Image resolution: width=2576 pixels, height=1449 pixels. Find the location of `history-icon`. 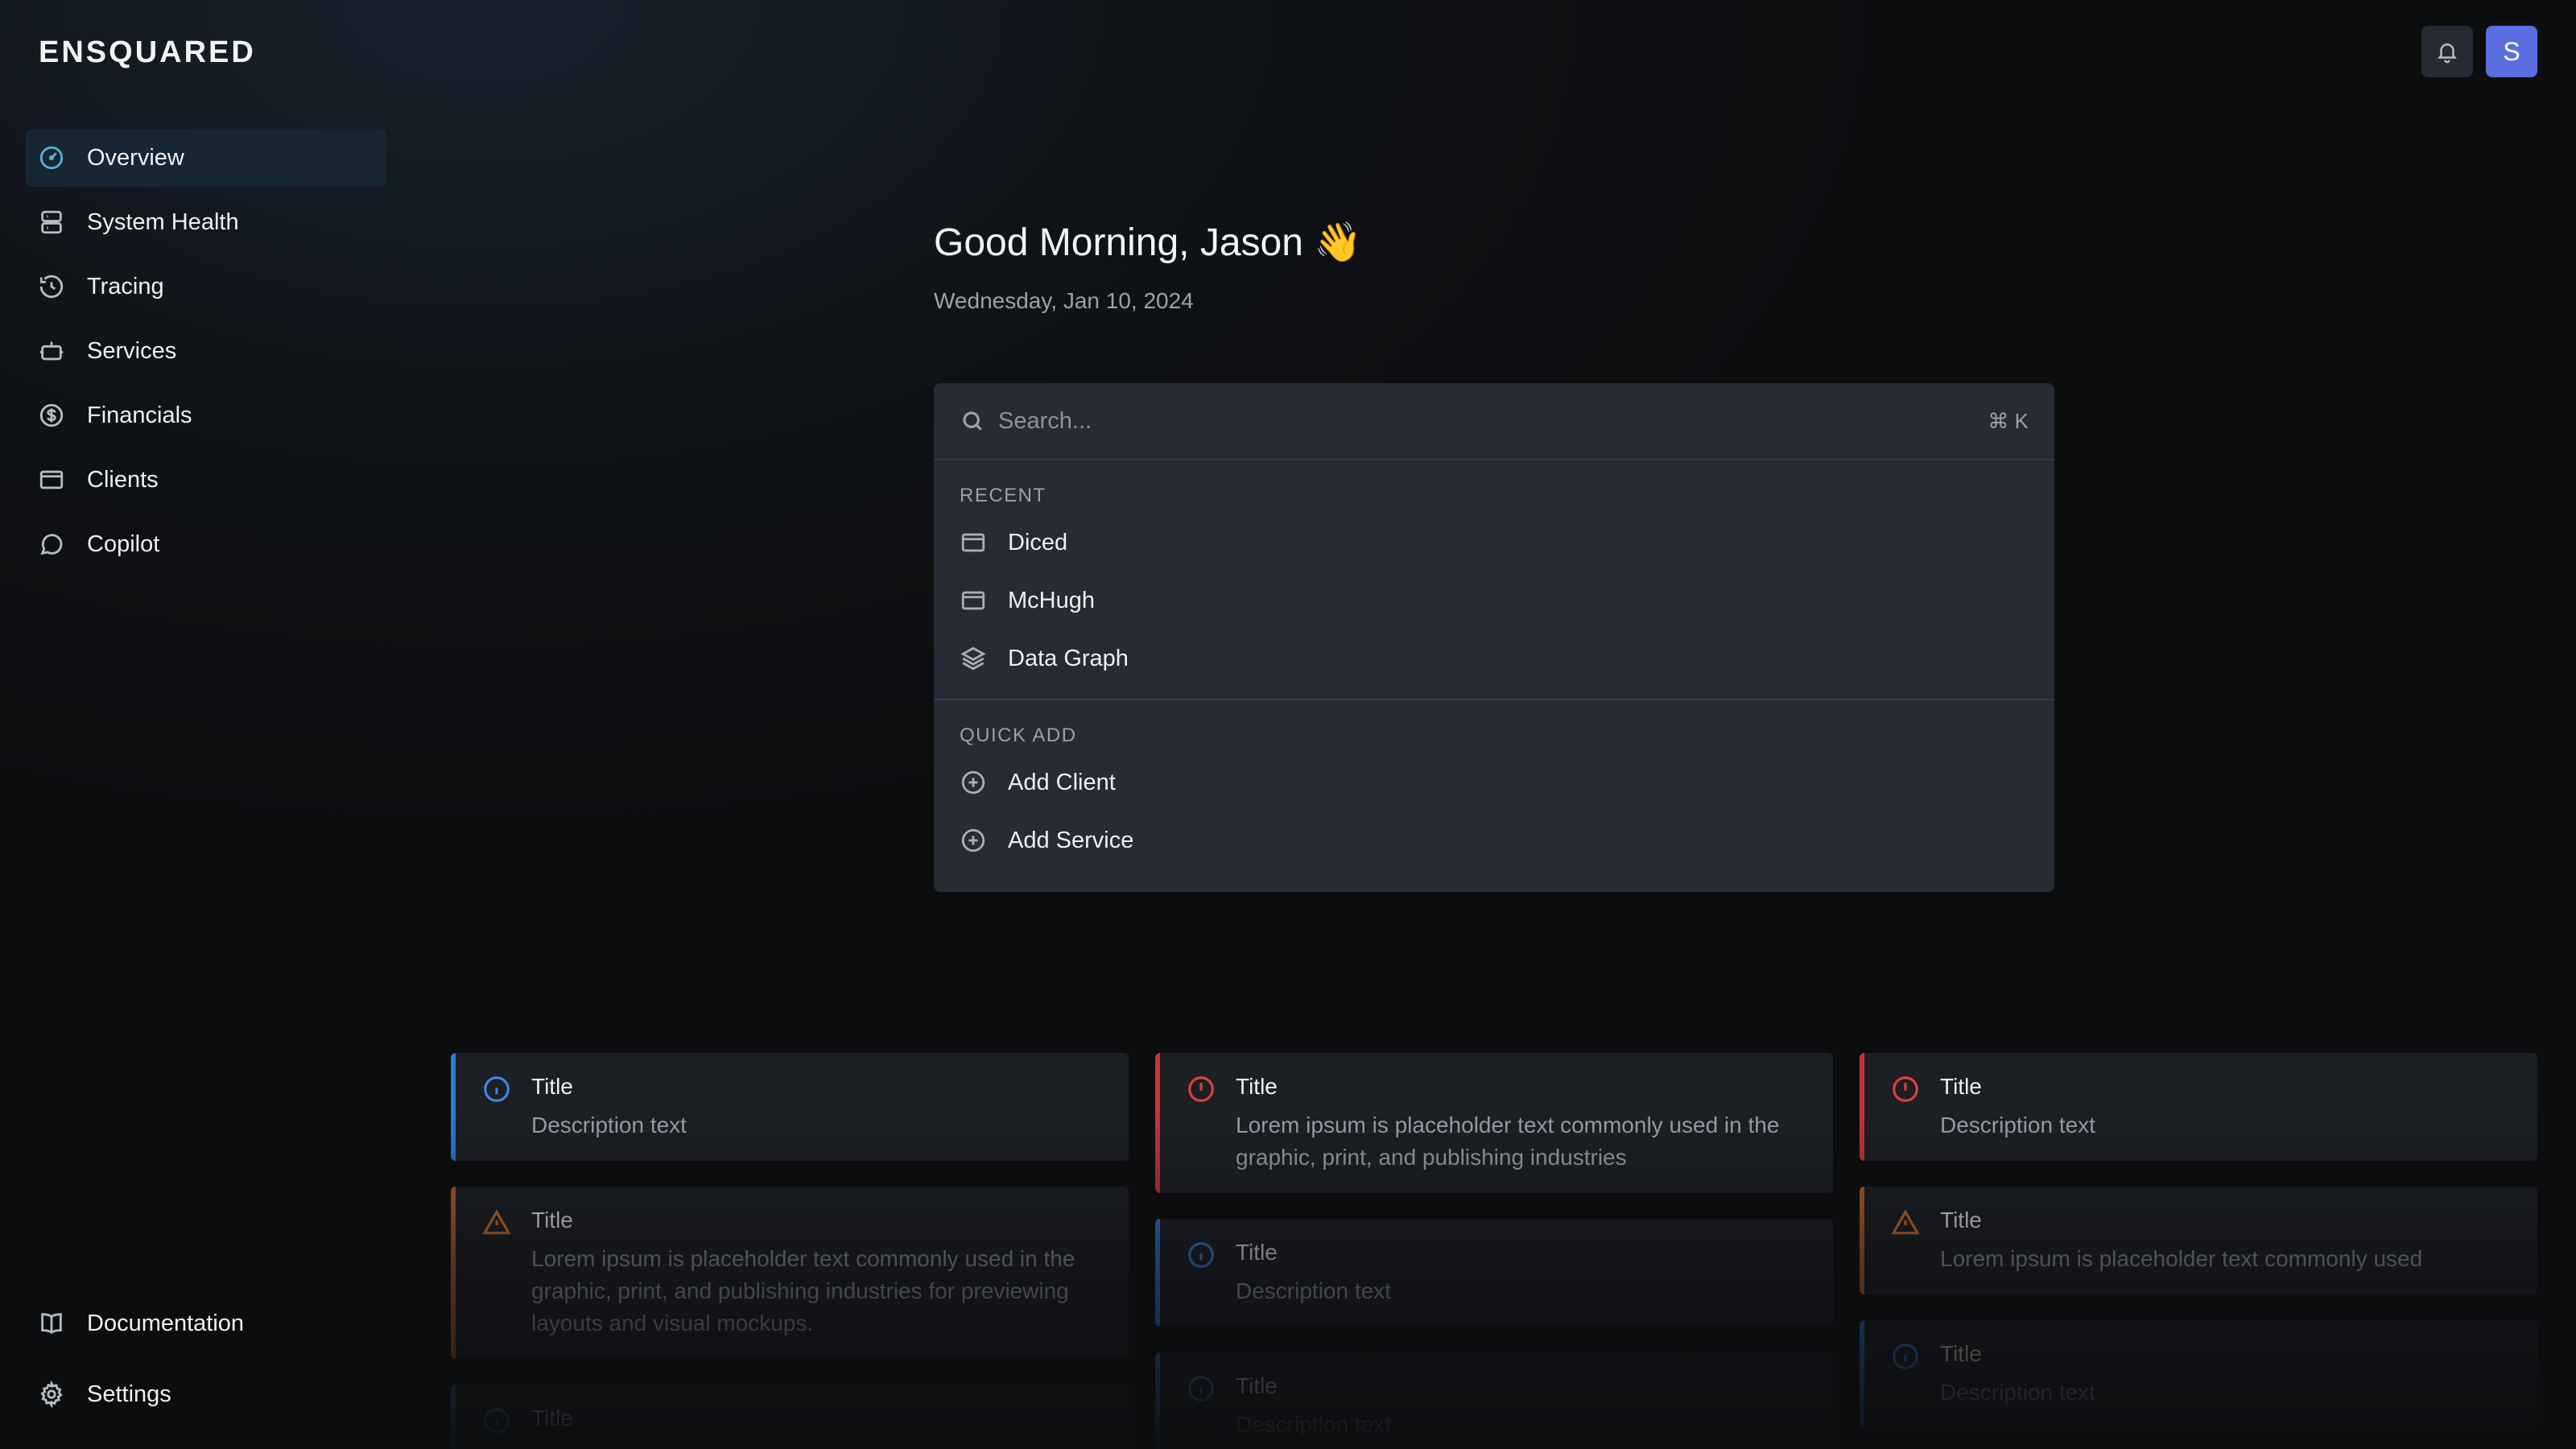

history-icon is located at coordinates (51, 286).